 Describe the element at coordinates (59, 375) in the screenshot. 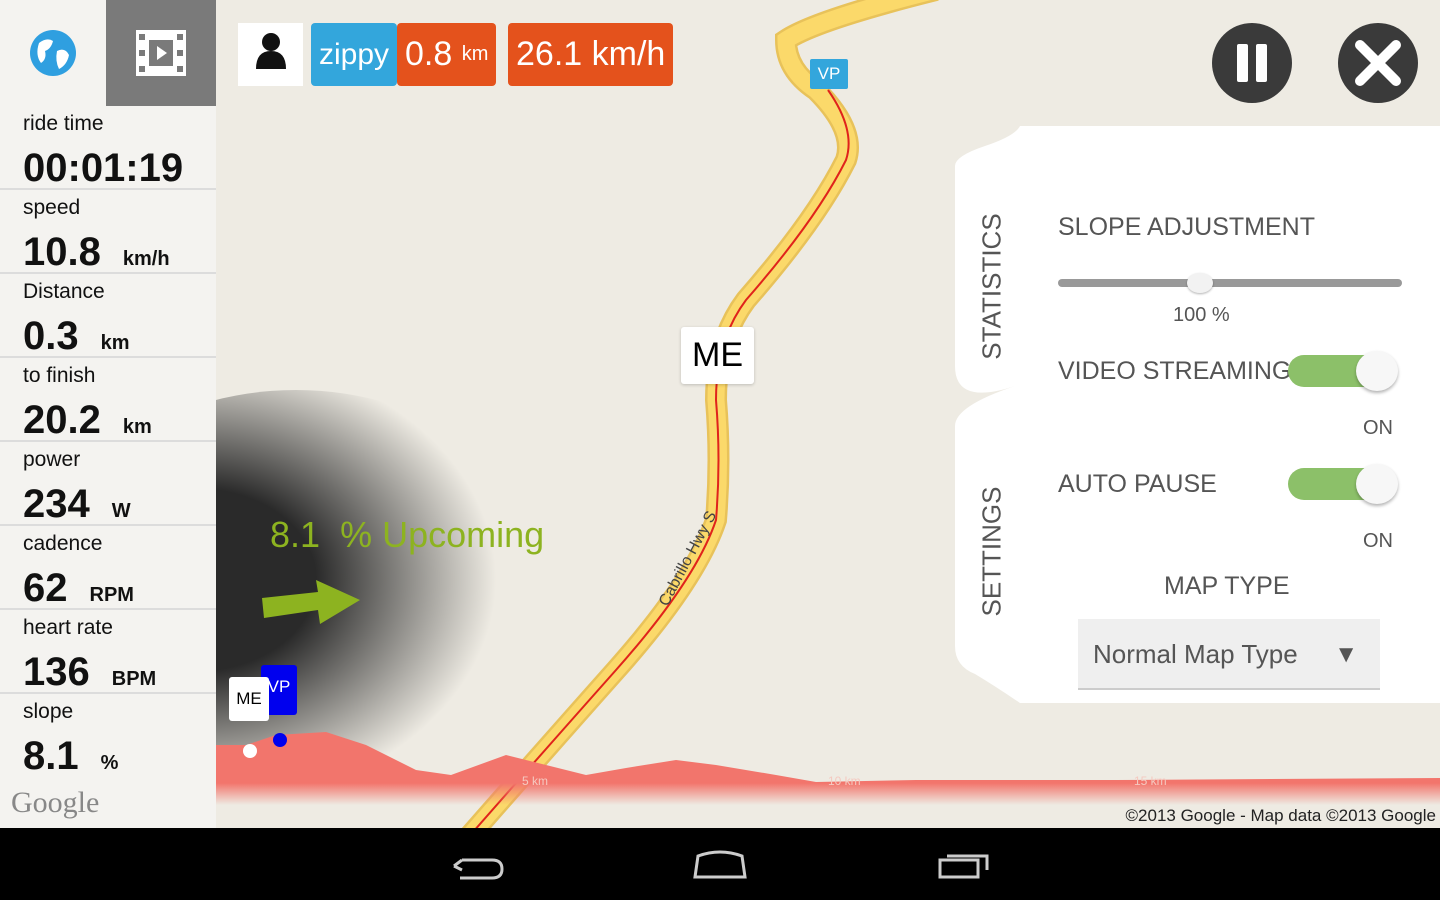

I see `stat-label: to finish` at that location.